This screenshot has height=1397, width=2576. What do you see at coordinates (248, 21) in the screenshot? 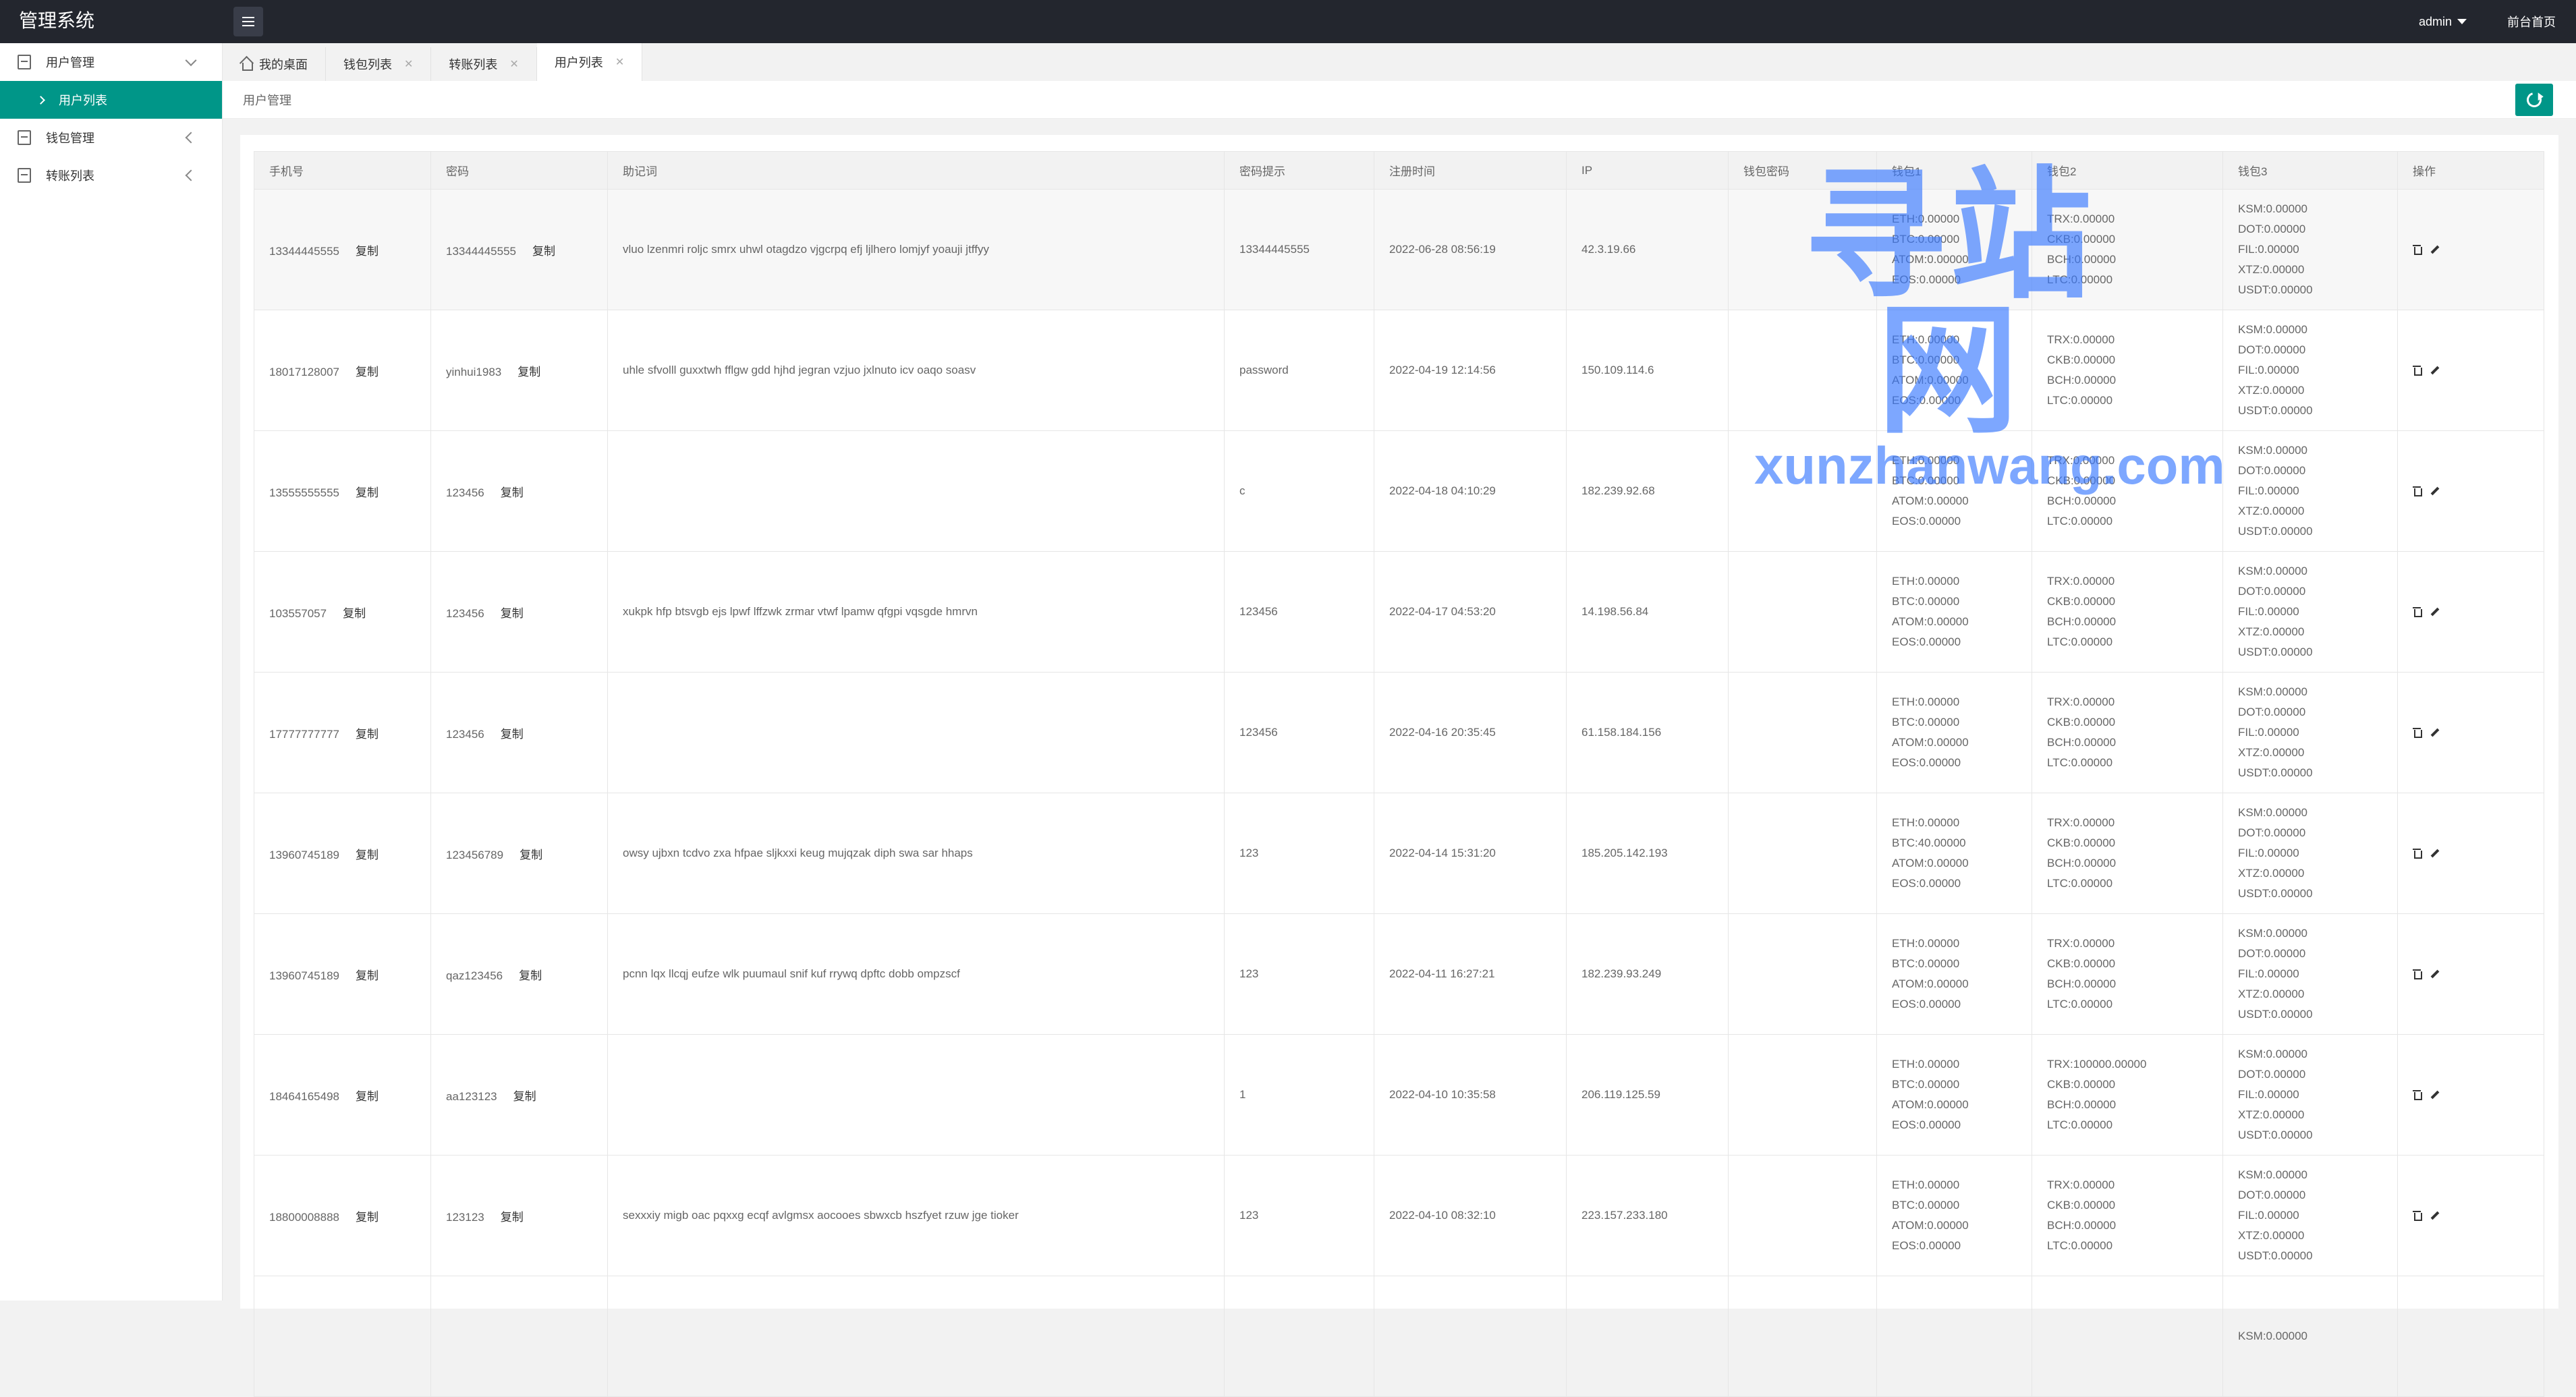
I see `menu-toggle-button` at bounding box center [248, 21].